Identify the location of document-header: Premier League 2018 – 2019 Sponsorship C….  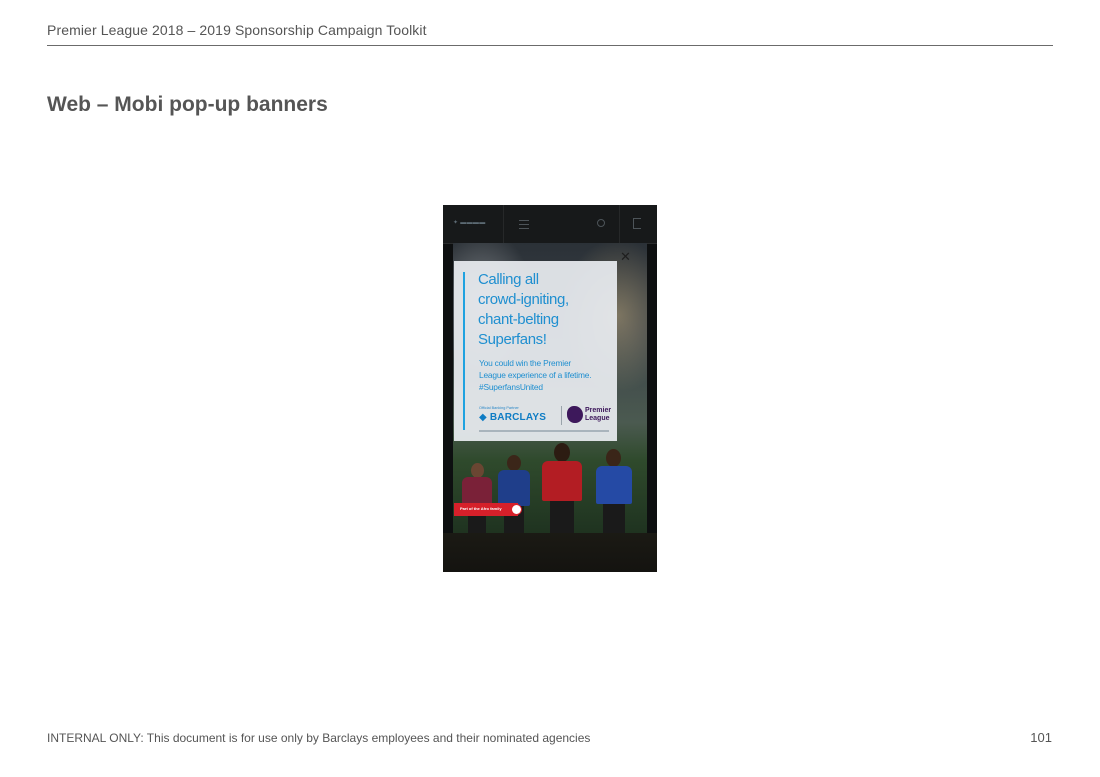
(237, 30).